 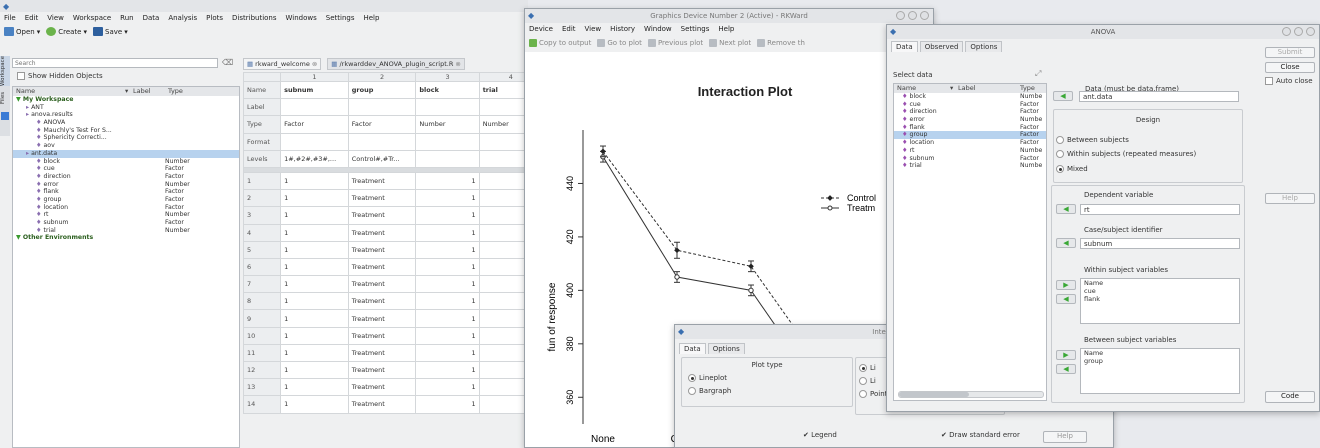 What do you see at coordinates (396, 64) in the screenshot?
I see `doc-tab: ▦/rkwarddev_ANOVA_plugin_script.R ⊗` at bounding box center [396, 64].